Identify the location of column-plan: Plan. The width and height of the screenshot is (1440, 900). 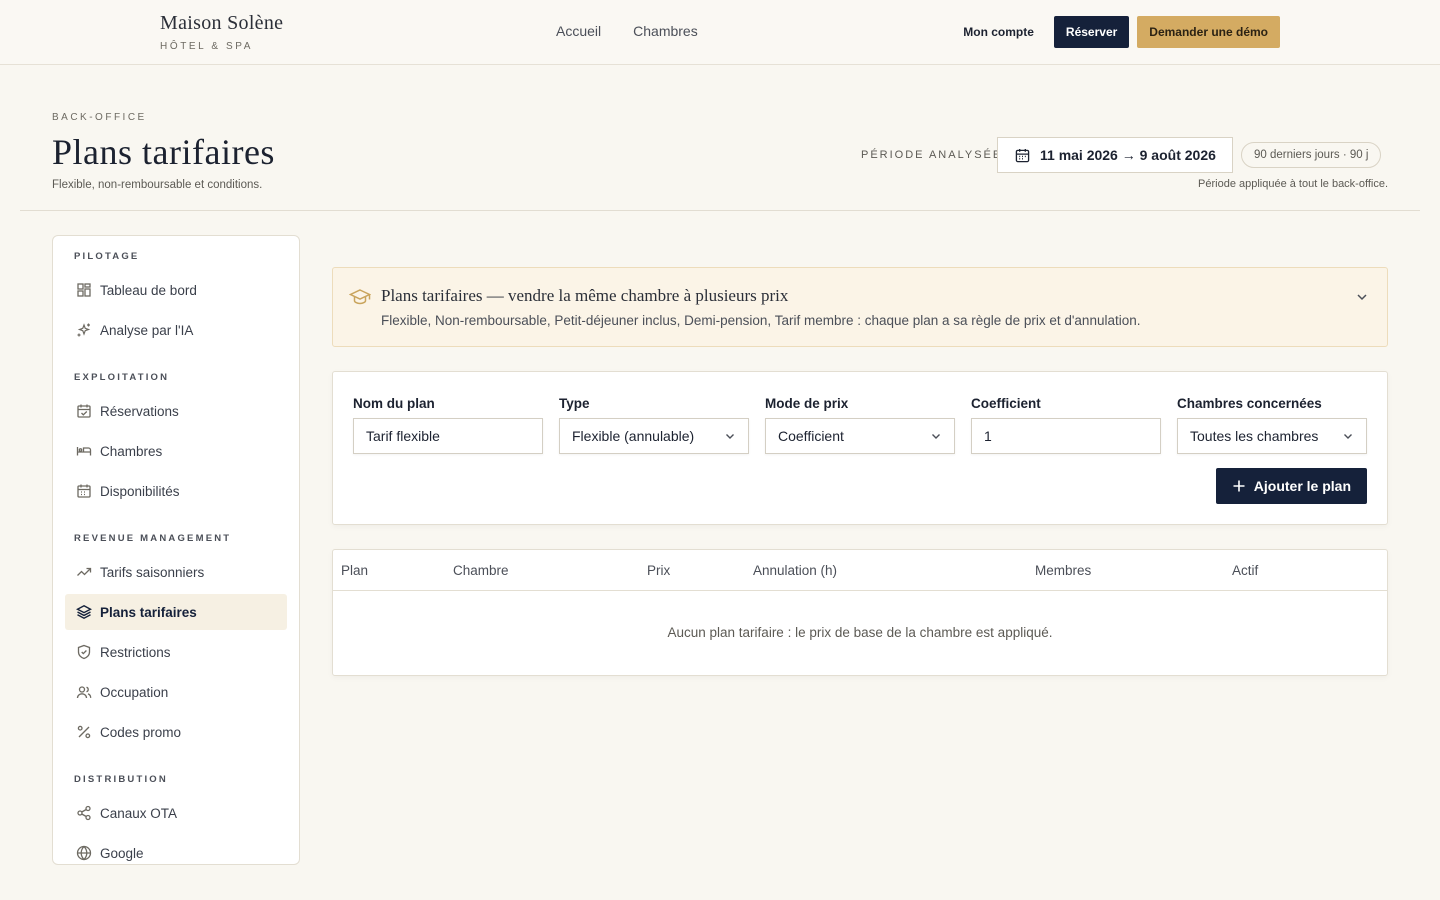
(354, 570).